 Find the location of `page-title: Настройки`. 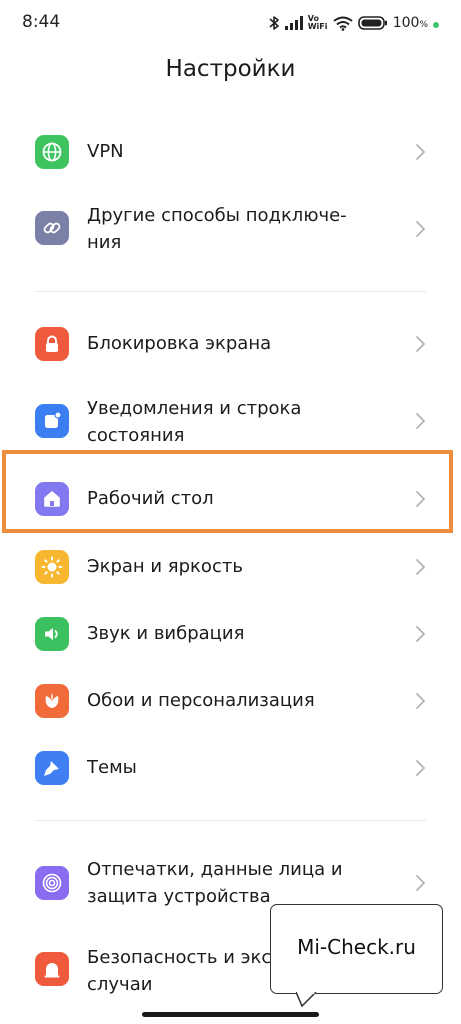

page-title: Настройки is located at coordinates (230, 69).